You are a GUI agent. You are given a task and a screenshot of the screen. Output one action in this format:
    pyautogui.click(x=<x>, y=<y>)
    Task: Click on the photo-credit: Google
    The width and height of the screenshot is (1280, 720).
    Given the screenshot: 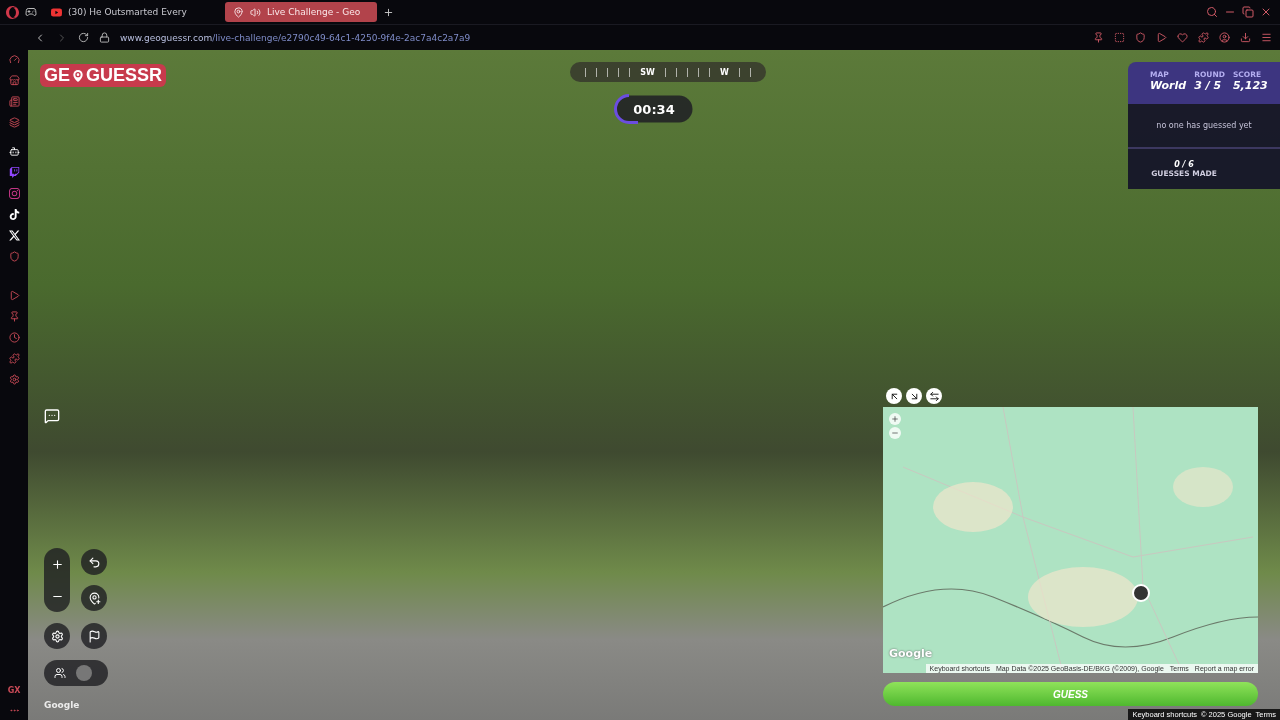 What is the action you would take?
    pyautogui.click(x=62, y=705)
    